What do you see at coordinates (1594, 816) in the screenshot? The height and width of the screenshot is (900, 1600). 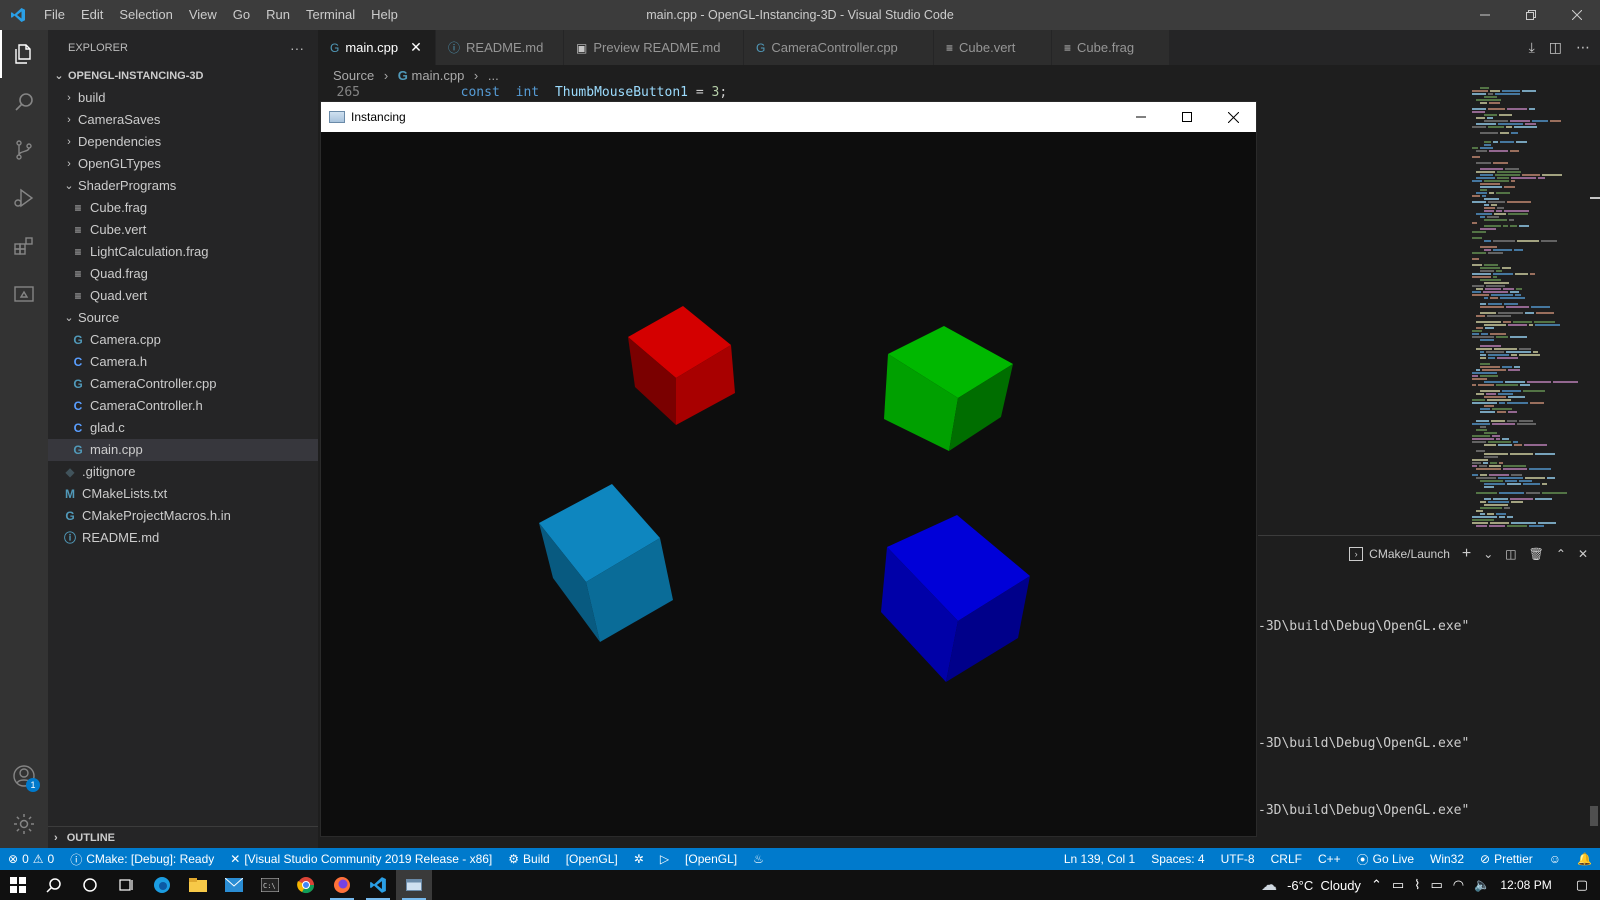 I see `terminal-scrollbar` at bounding box center [1594, 816].